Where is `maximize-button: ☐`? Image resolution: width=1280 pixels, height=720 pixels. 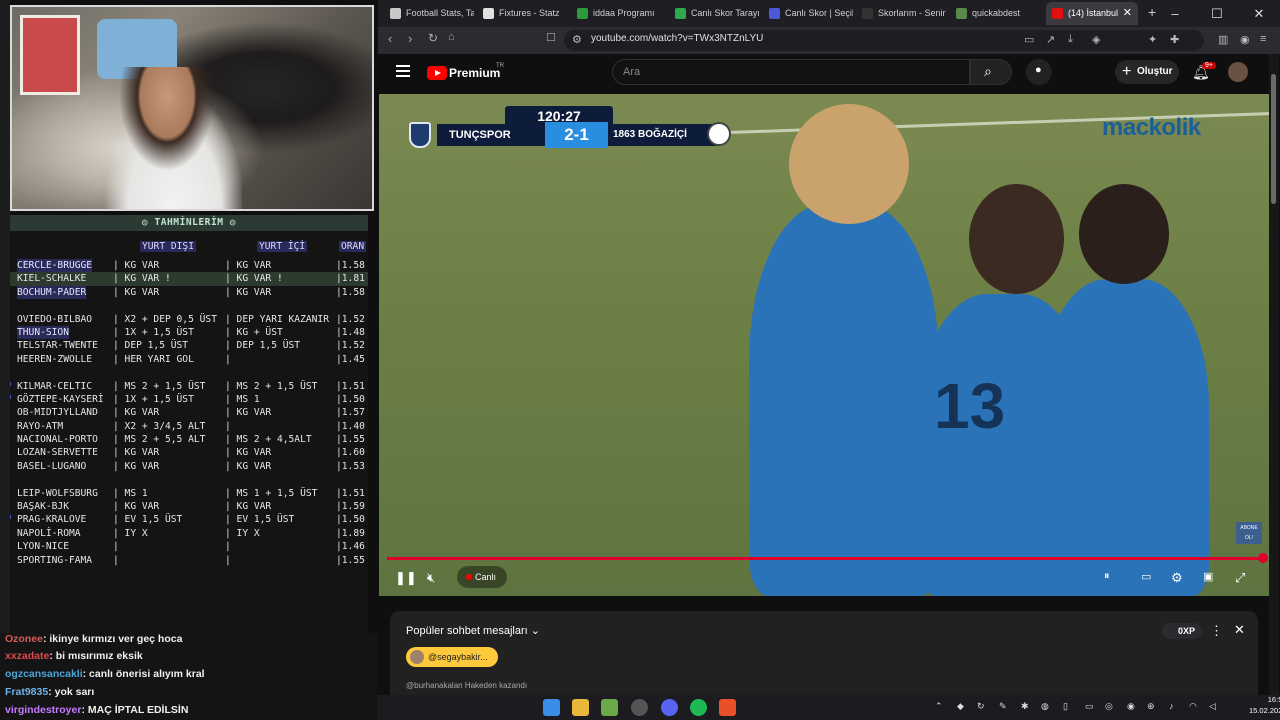 maximize-button: ☐ is located at coordinates (1217, 13).